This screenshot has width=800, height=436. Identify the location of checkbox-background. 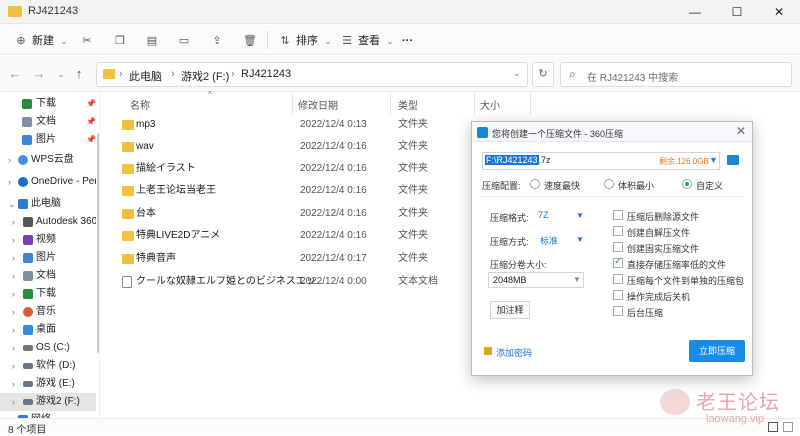
(618, 311).